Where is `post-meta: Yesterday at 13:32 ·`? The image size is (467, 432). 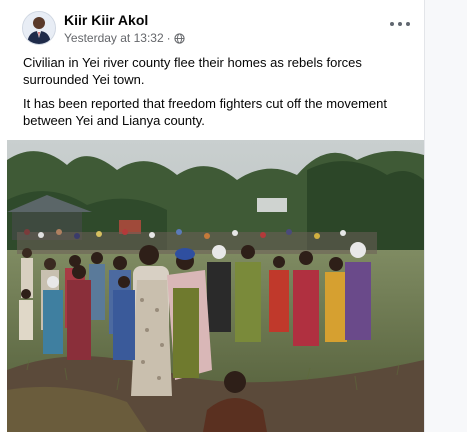 post-meta: Yesterday at 13:32 · is located at coordinates (124, 38).